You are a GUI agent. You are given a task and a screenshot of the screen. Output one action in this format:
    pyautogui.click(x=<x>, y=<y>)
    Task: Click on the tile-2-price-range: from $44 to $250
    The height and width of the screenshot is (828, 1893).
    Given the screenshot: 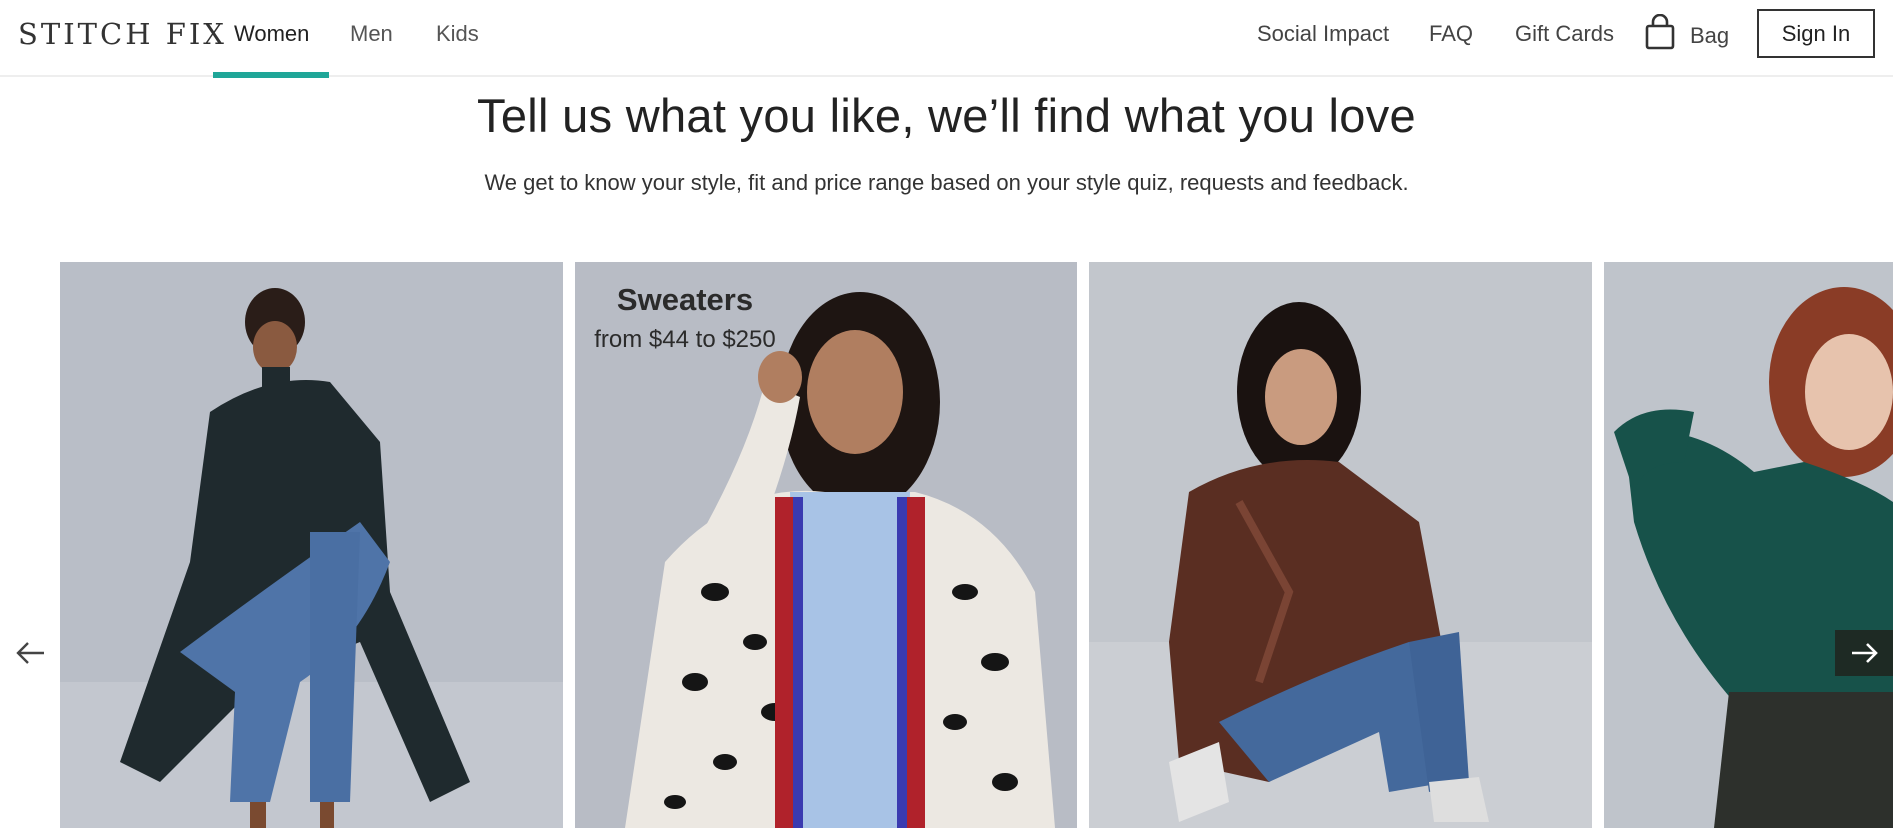 What is the action you would take?
    pyautogui.click(x=685, y=339)
    